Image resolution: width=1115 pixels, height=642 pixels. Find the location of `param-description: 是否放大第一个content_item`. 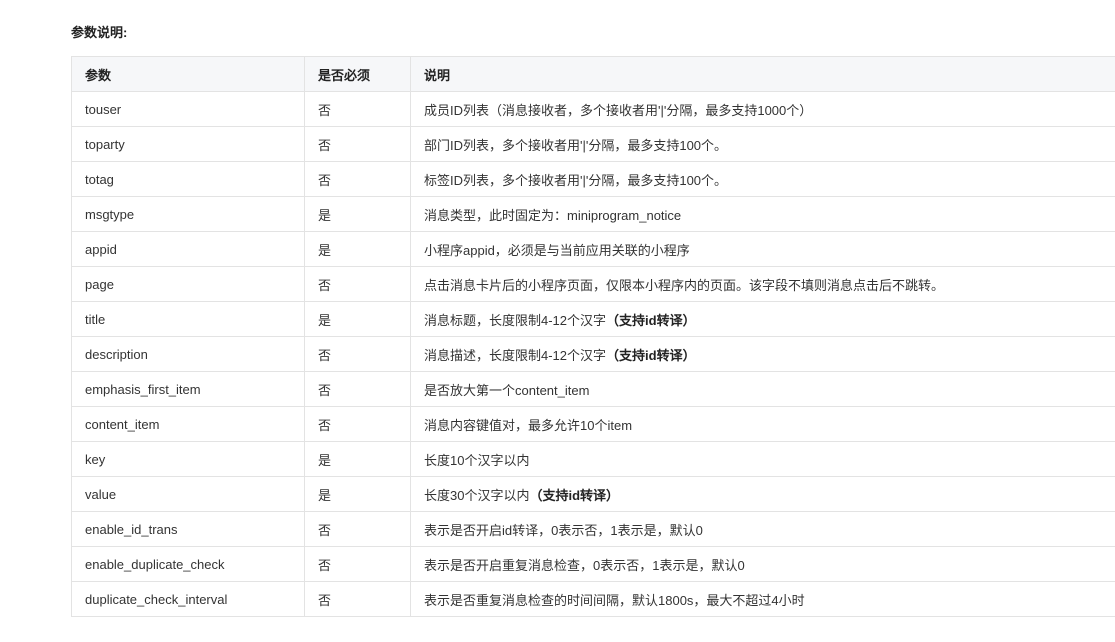

param-description: 是否放大第一个content_item is located at coordinates (762, 389).